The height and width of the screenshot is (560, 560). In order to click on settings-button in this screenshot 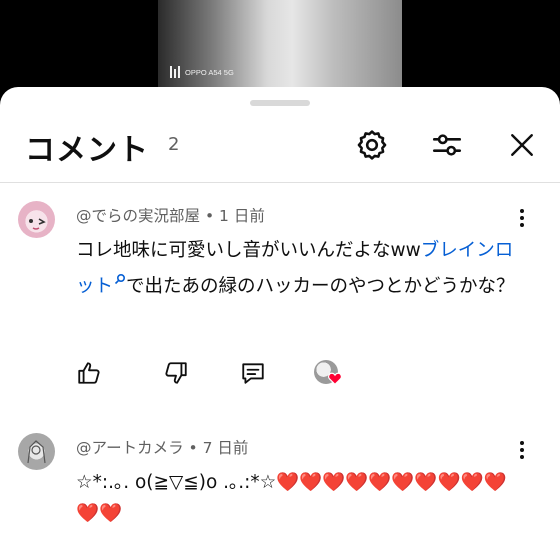, I will do `click(372, 145)`.